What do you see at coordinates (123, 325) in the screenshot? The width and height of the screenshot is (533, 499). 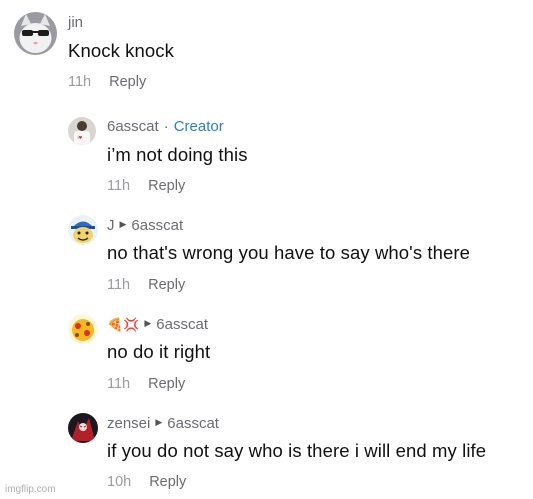 I see `author-name: 🍕💢` at bounding box center [123, 325].